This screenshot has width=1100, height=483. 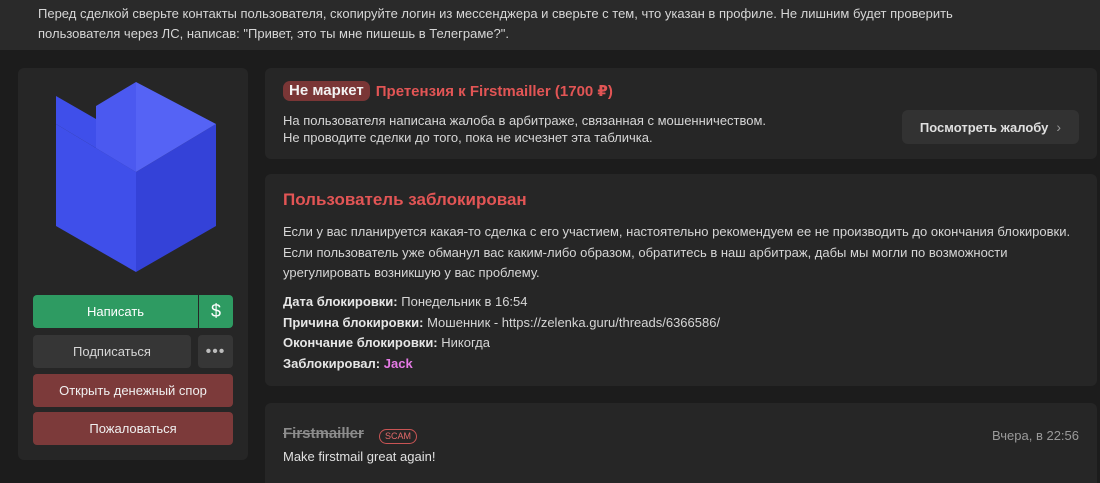 What do you see at coordinates (115, 311) in the screenshot?
I see `write-message-button: Написать` at bounding box center [115, 311].